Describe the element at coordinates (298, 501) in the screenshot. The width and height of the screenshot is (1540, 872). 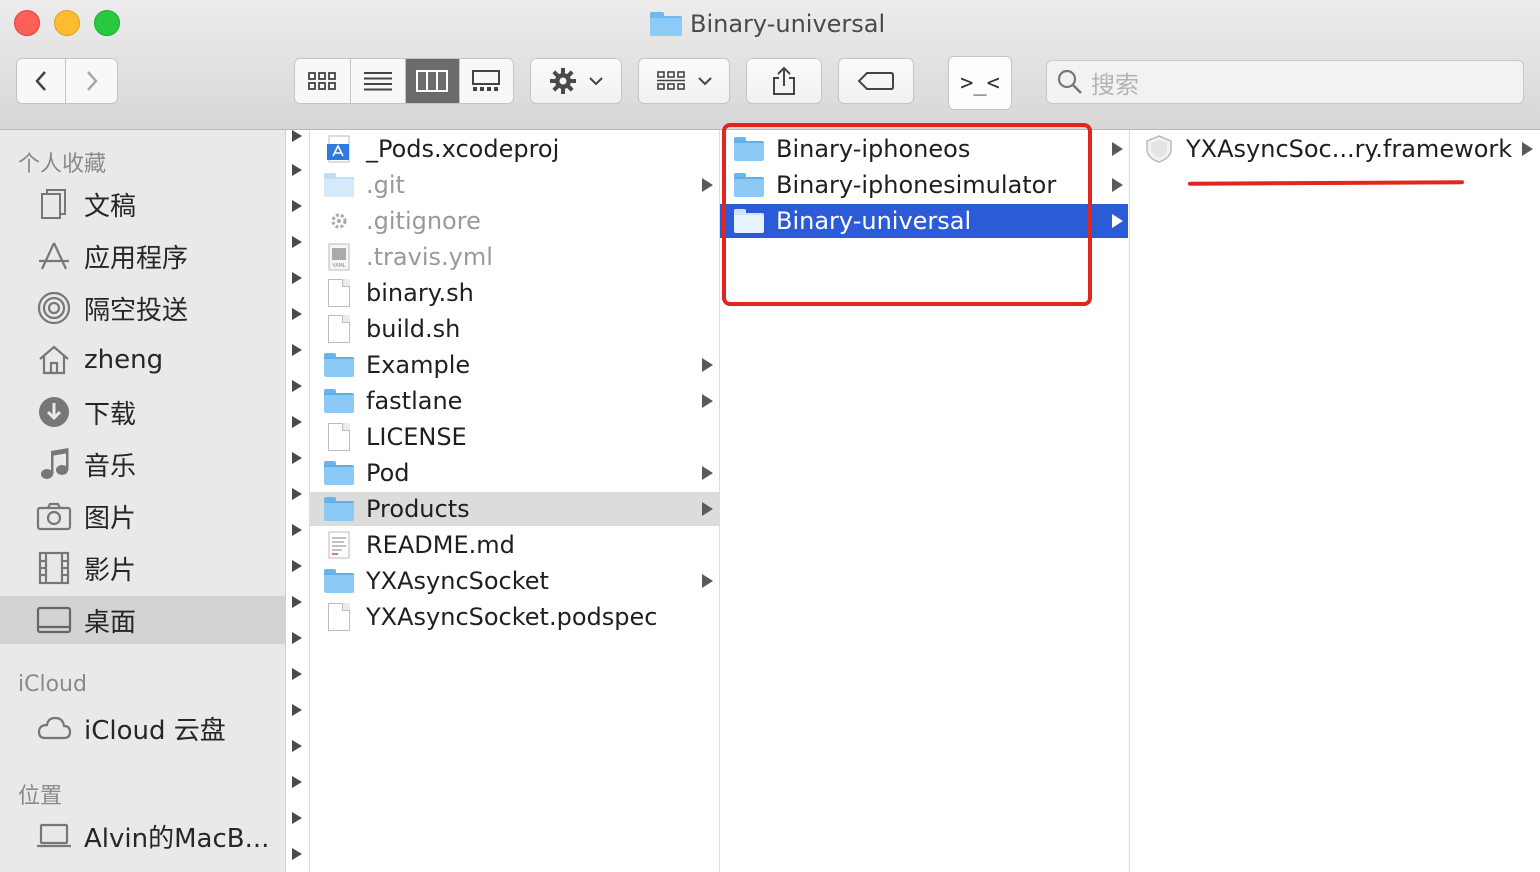
I see `parent-column` at that location.